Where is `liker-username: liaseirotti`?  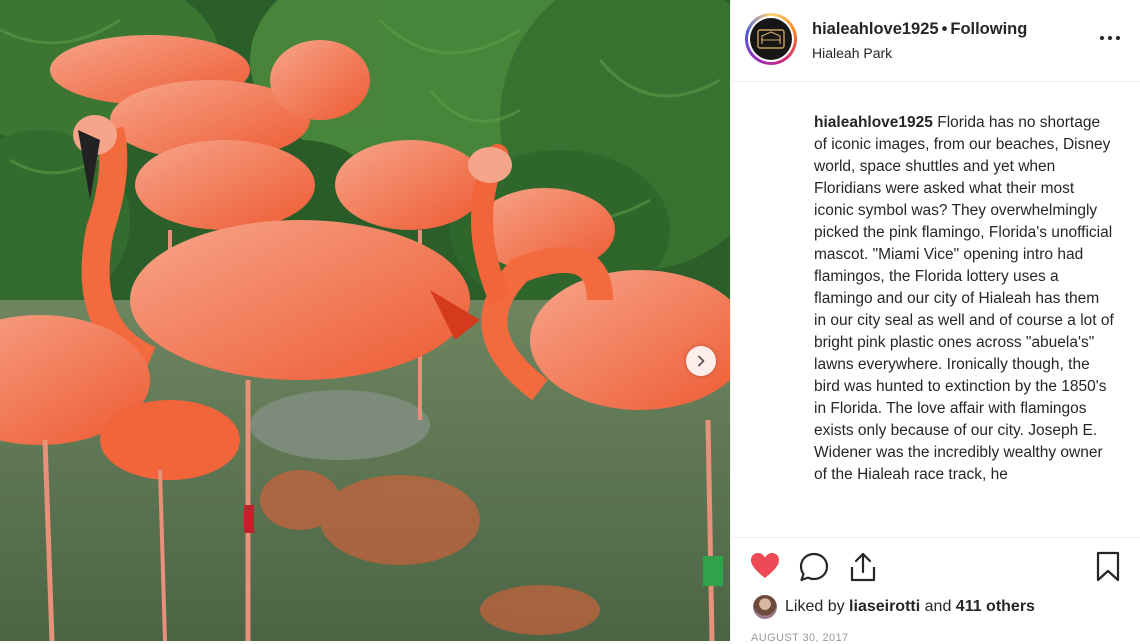
liker-username: liaseirotti is located at coordinates (884, 606).